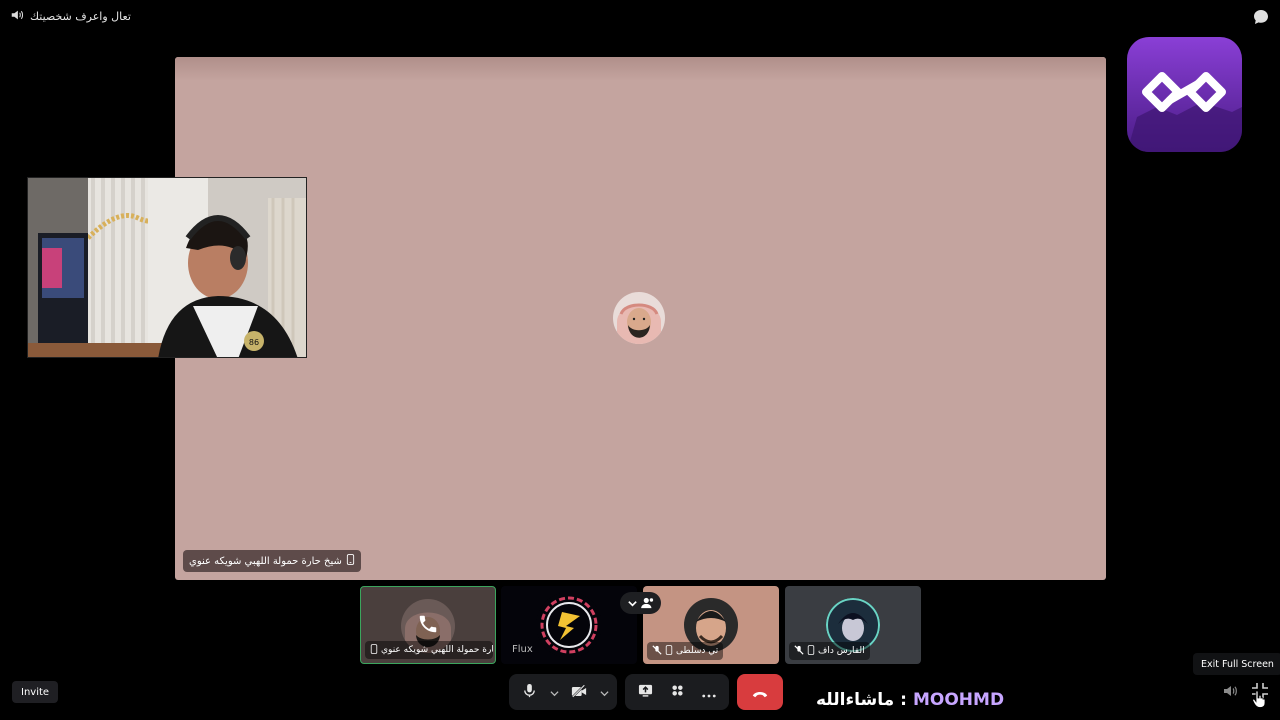  Describe the element at coordinates (80, 16) in the screenshot. I see `window-title: تعال واعرف شخصيتك` at that location.